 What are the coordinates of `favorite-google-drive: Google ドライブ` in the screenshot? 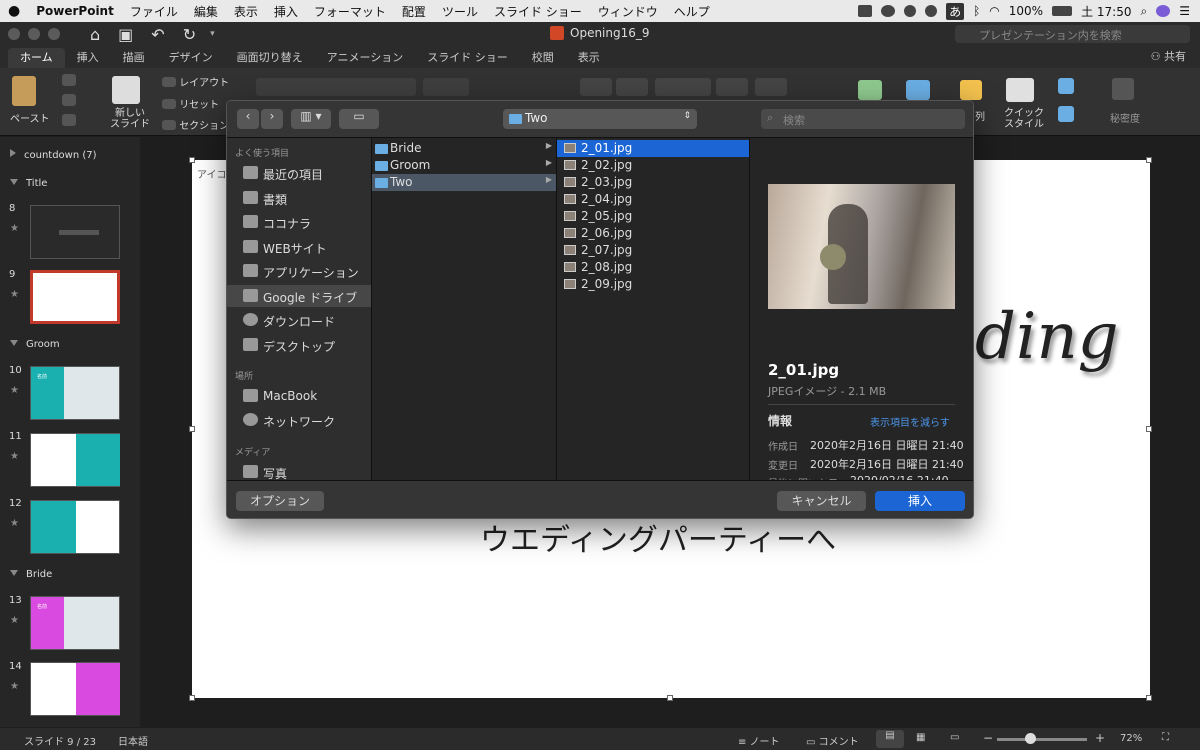 It's located at (299, 296).